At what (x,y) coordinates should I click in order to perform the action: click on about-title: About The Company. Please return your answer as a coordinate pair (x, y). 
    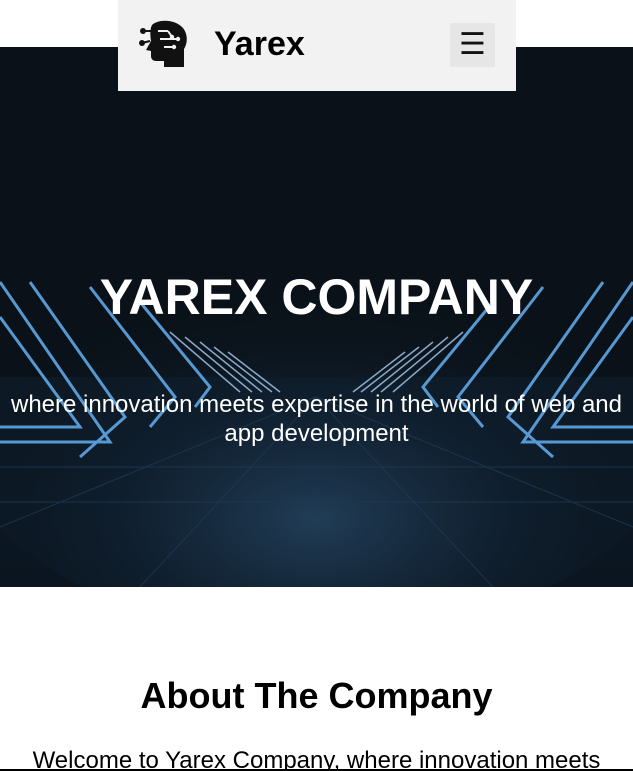
    Looking at the image, I should click on (316, 695).